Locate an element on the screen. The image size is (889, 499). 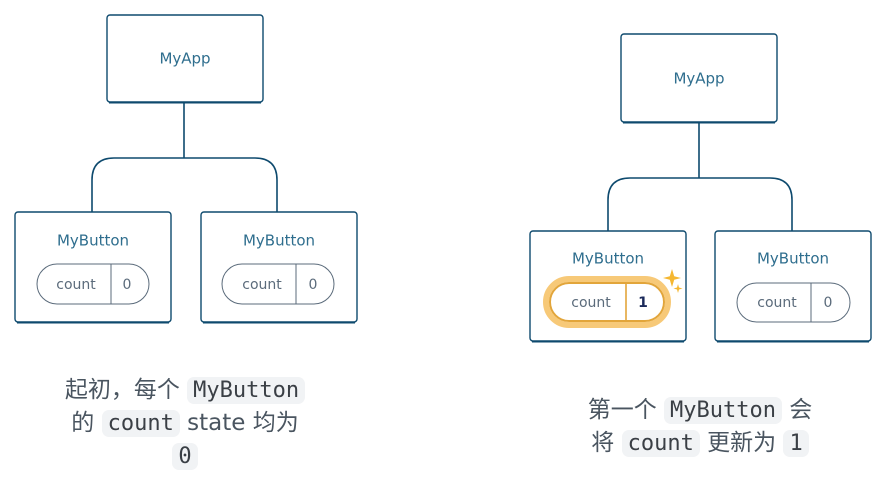
left-root-label: MyApp is located at coordinates (184, 59).